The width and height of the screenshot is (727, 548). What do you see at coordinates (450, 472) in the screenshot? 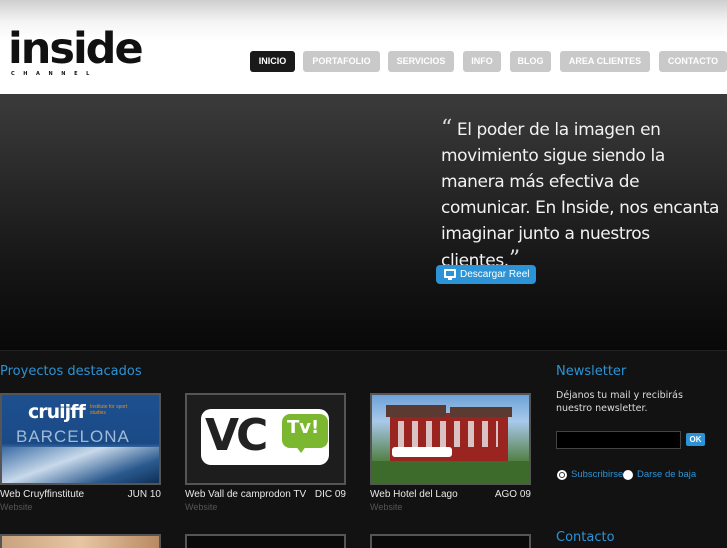
I see `hotel-lawn` at bounding box center [450, 472].